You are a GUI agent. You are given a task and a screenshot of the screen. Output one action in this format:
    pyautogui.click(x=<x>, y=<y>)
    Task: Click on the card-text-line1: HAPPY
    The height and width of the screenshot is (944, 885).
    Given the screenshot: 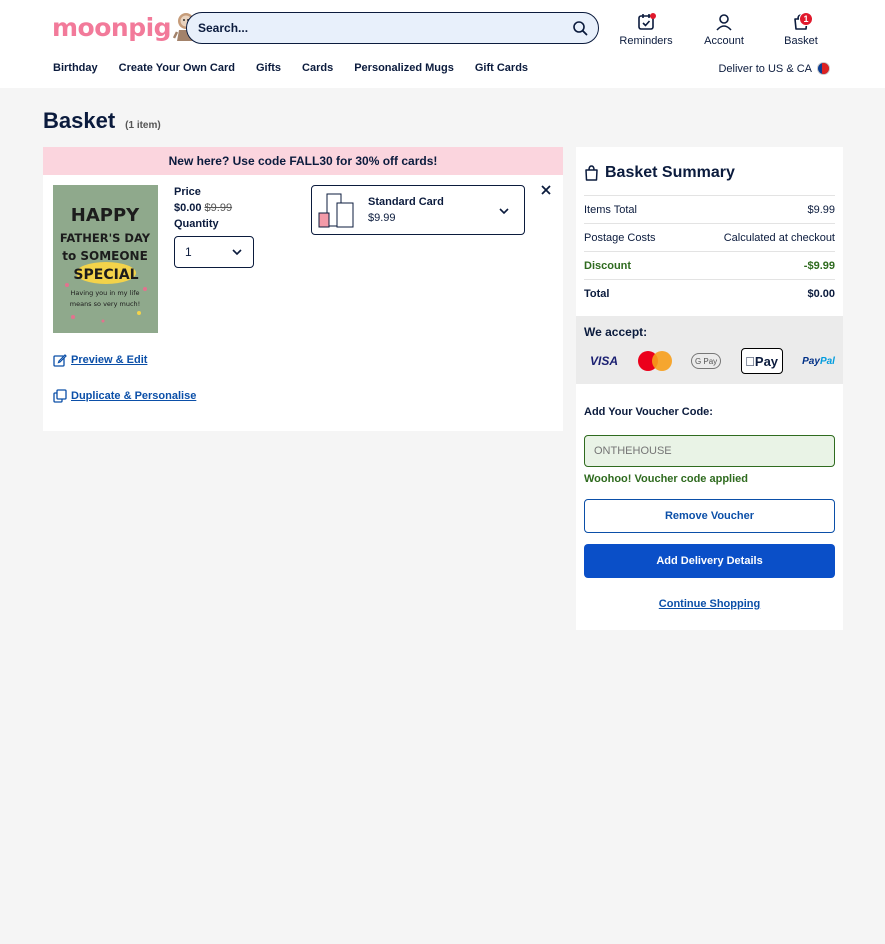 What is the action you would take?
    pyautogui.click(x=105, y=215)
    